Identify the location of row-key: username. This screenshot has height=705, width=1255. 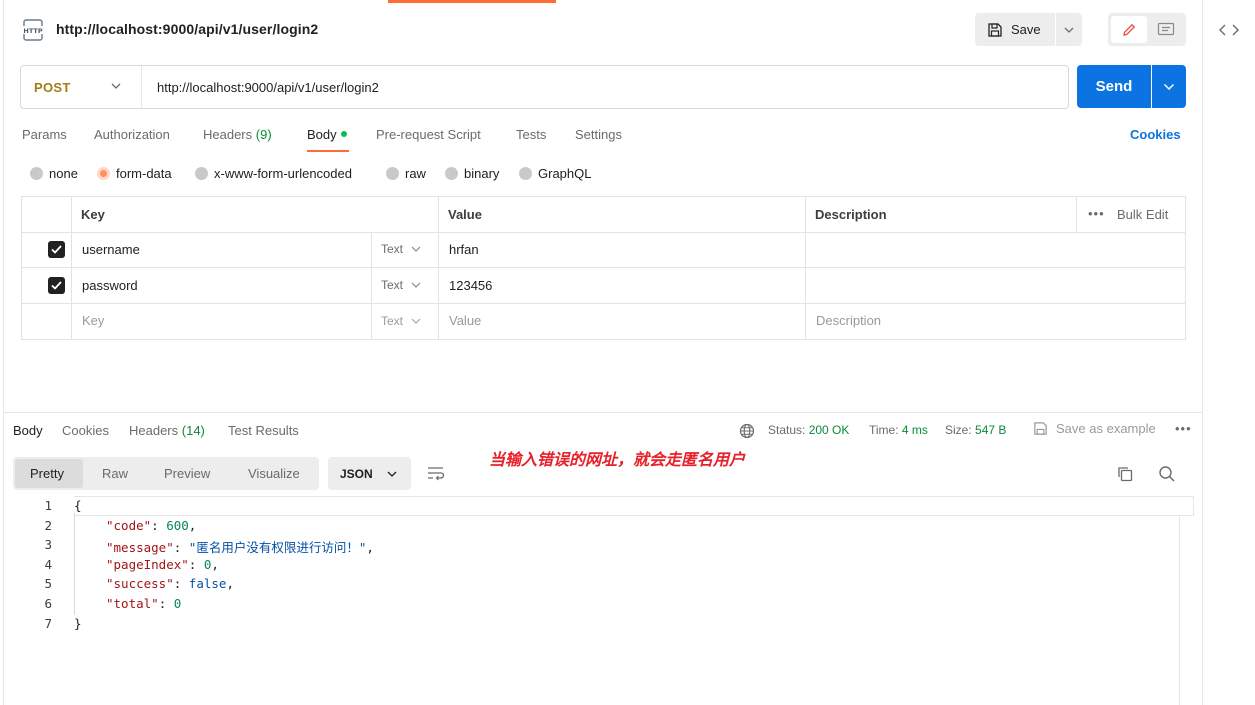
(111, 249).